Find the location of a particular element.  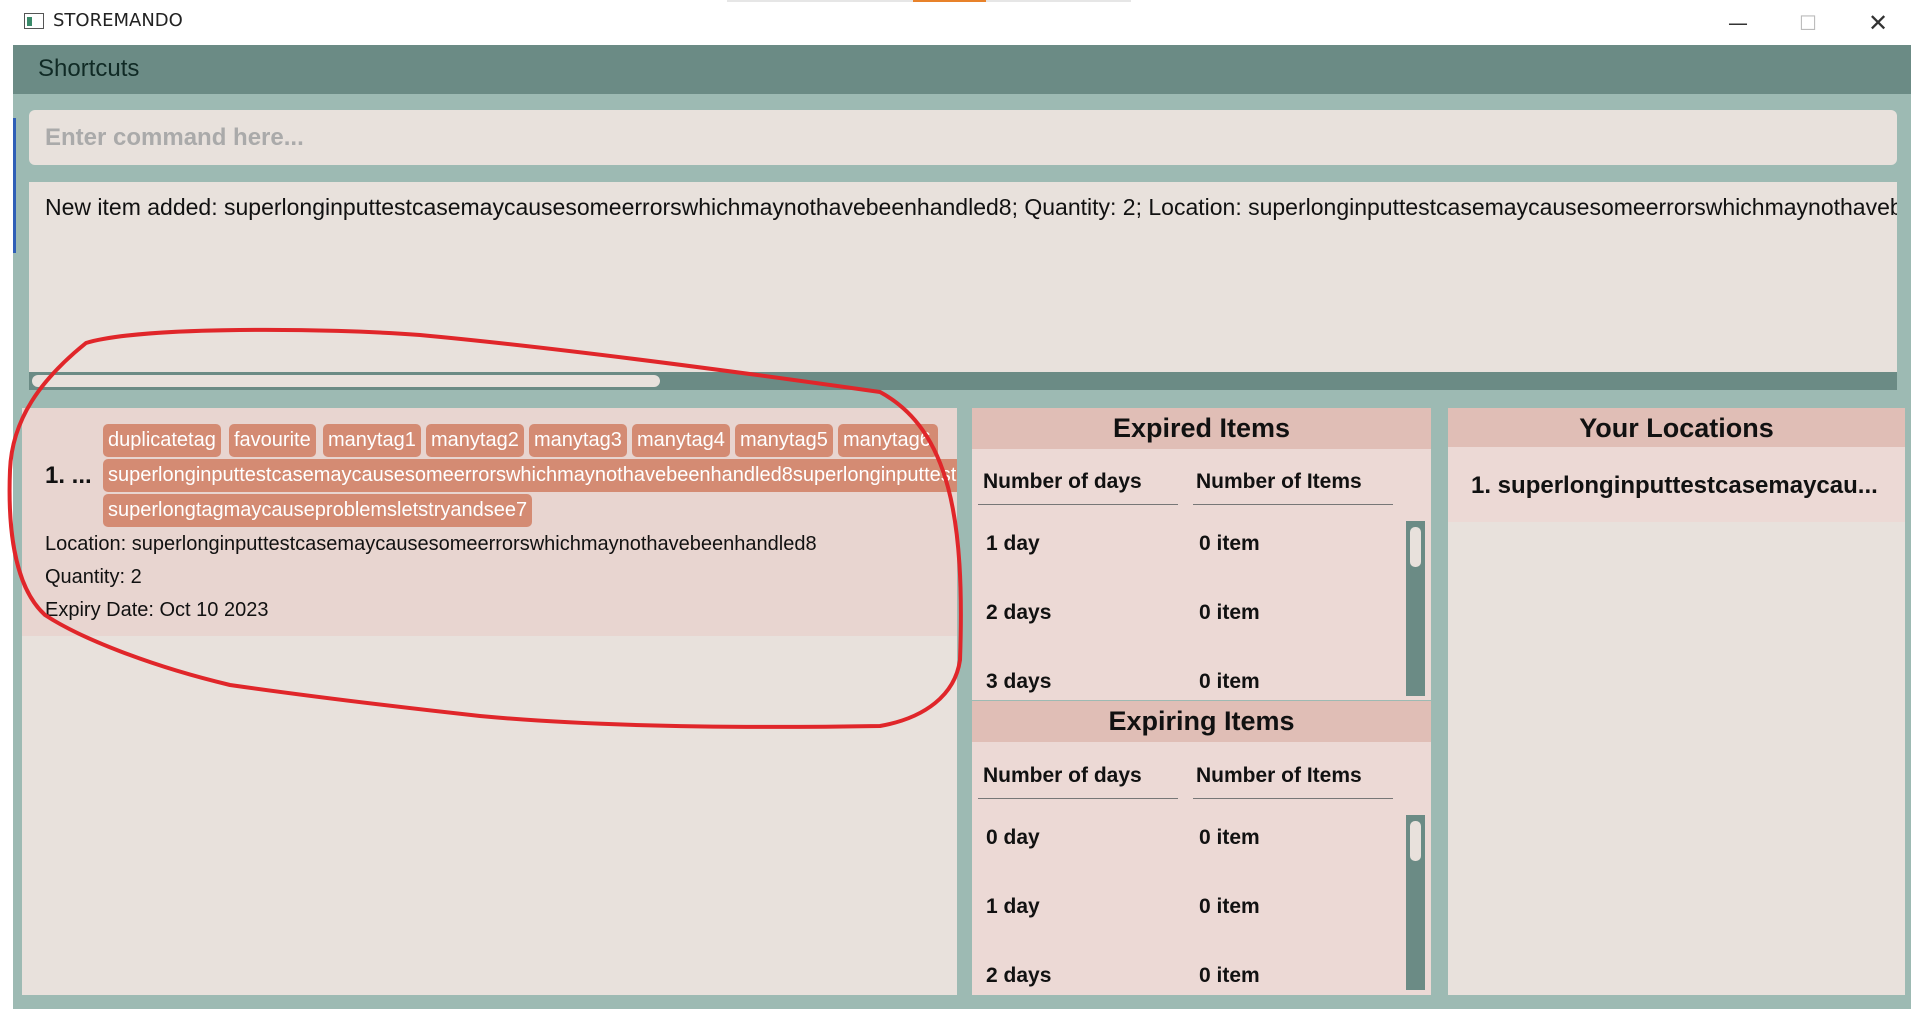

locations-panel is located at coordinates (1676, 721).